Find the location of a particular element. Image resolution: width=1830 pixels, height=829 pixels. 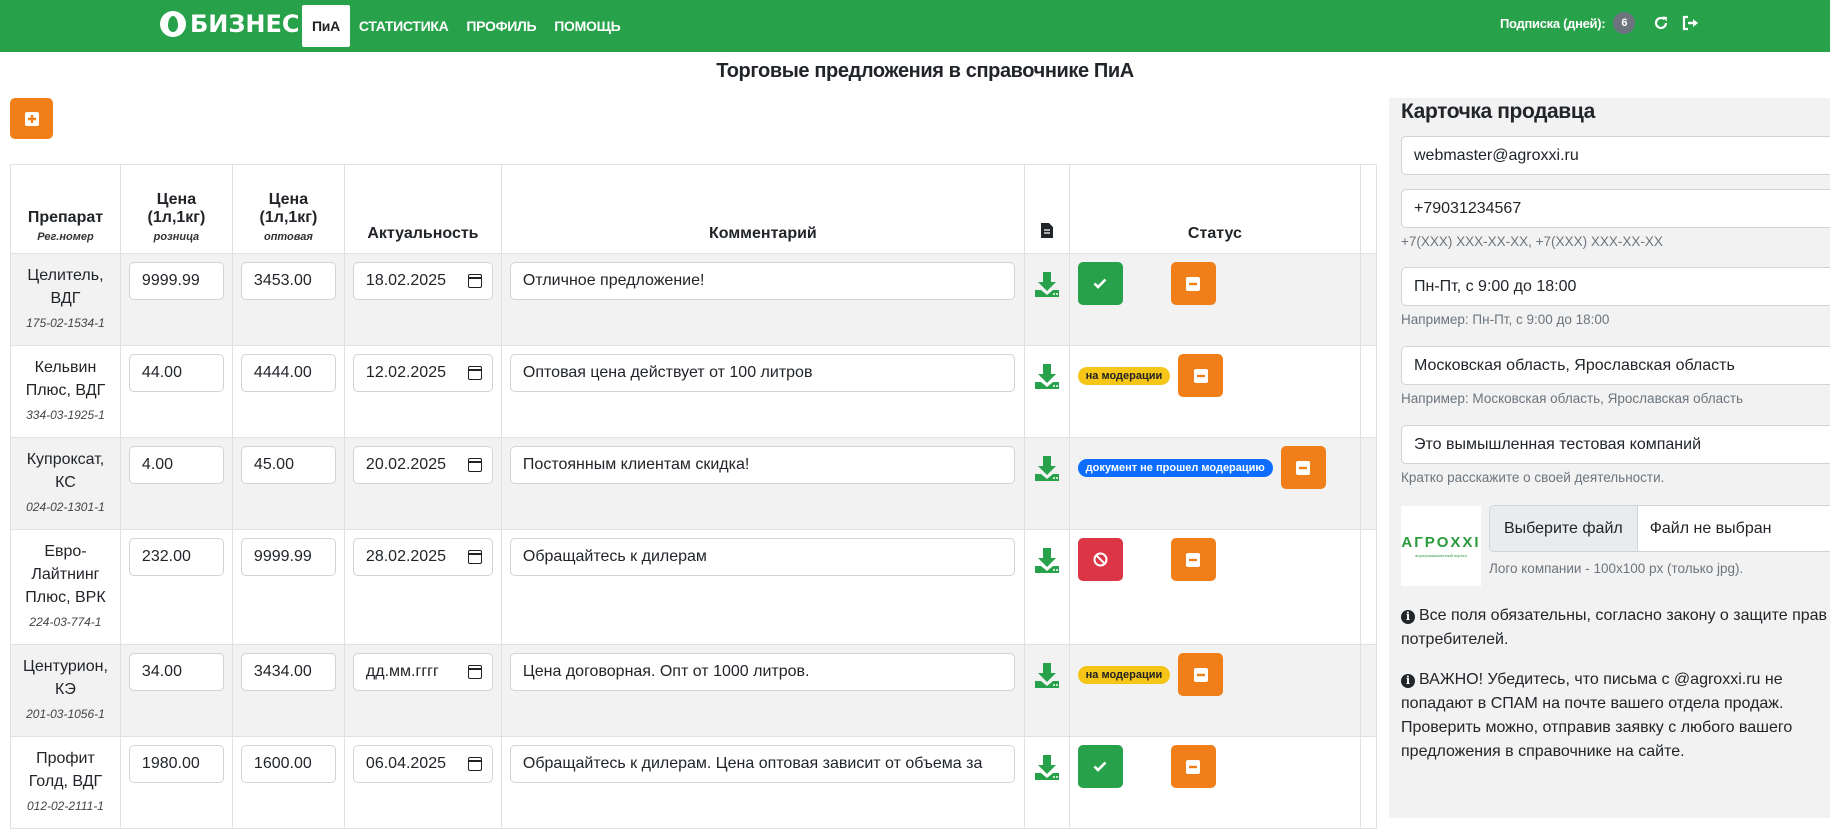

status-group: на модерации is located at coordinates (1215, 674).